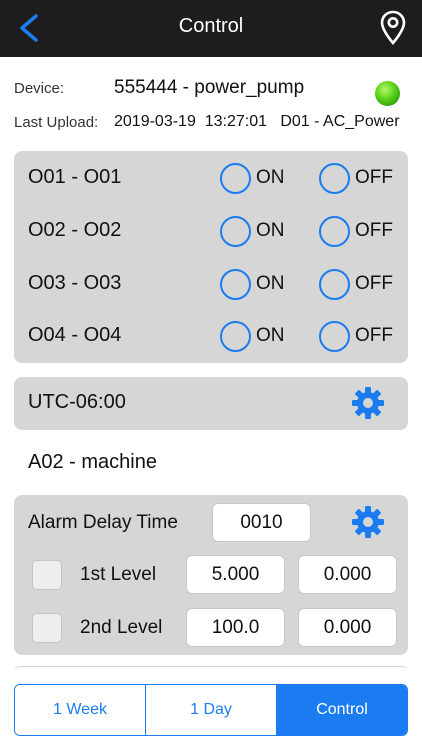  Describe the element at coordinates (211, 231) in the screenshot. I see `output-row: O02 - O02 ON OFF` at that location.